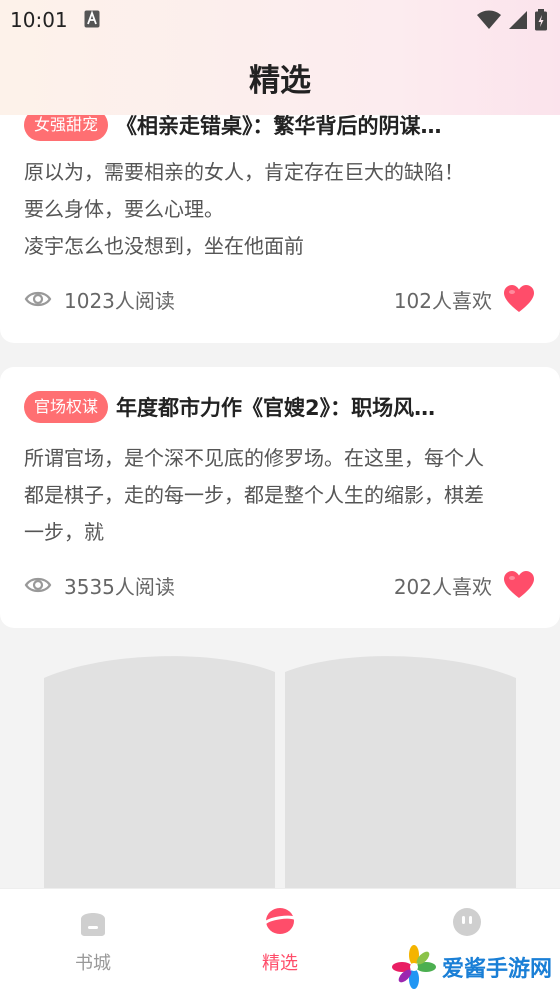 Image resolution: width=560 pixels, height=995 pixels. I want to click on read-count-label: 3535人阅读, so click(119, 586).